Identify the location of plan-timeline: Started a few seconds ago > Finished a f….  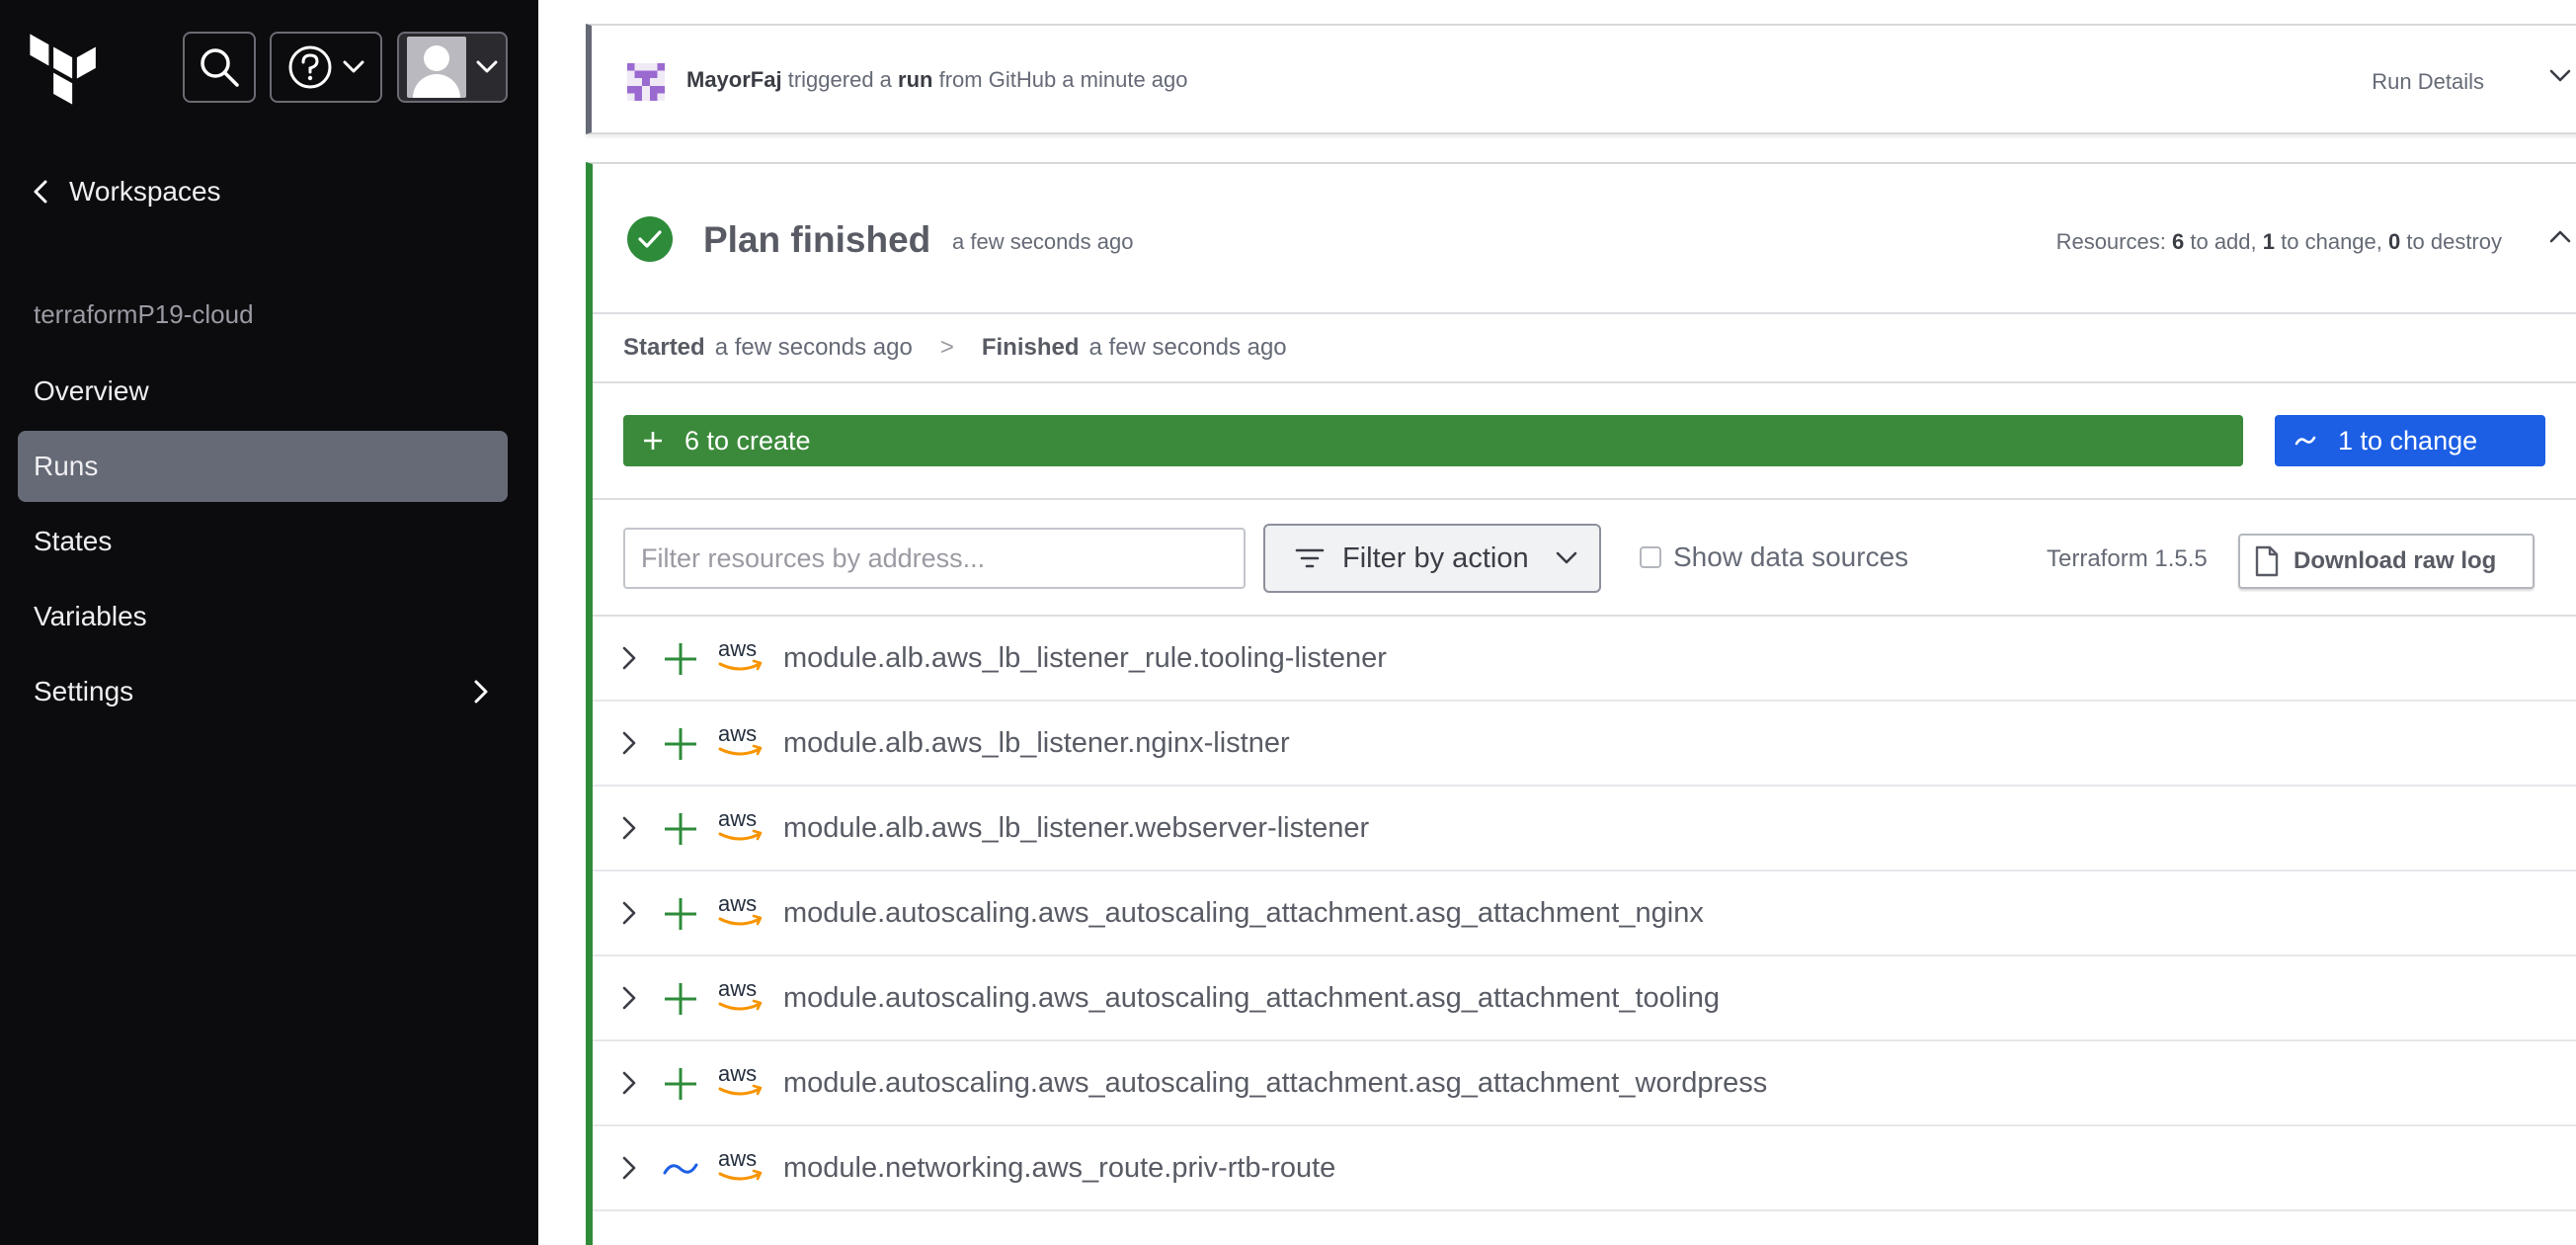
(1584, 348).